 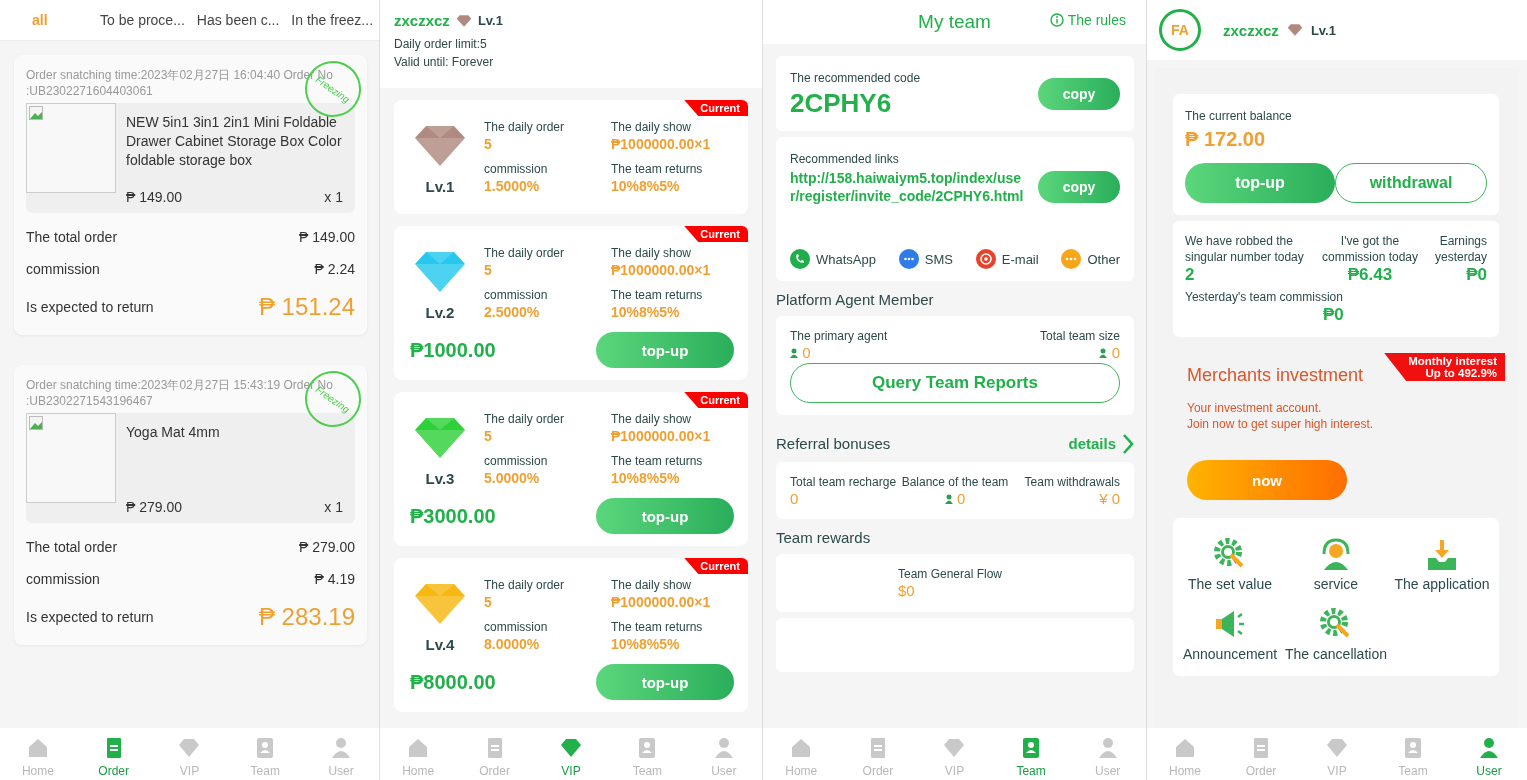 I want to click on person-icon, so click(x=1103, y=353).